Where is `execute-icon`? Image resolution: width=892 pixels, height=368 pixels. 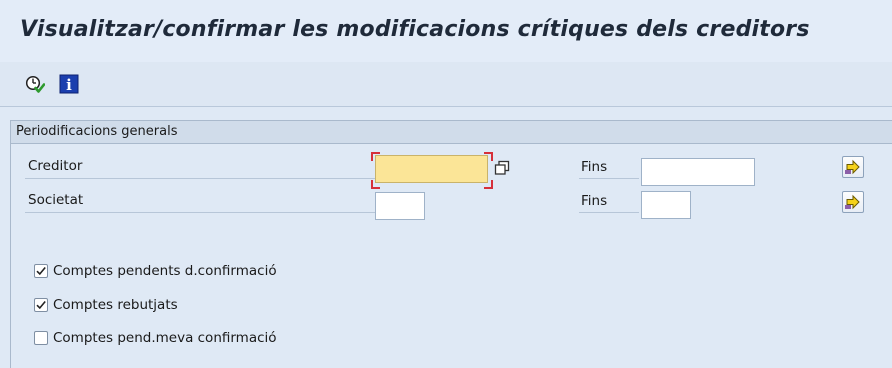
execute-icon is located at coordinates (35, 84).